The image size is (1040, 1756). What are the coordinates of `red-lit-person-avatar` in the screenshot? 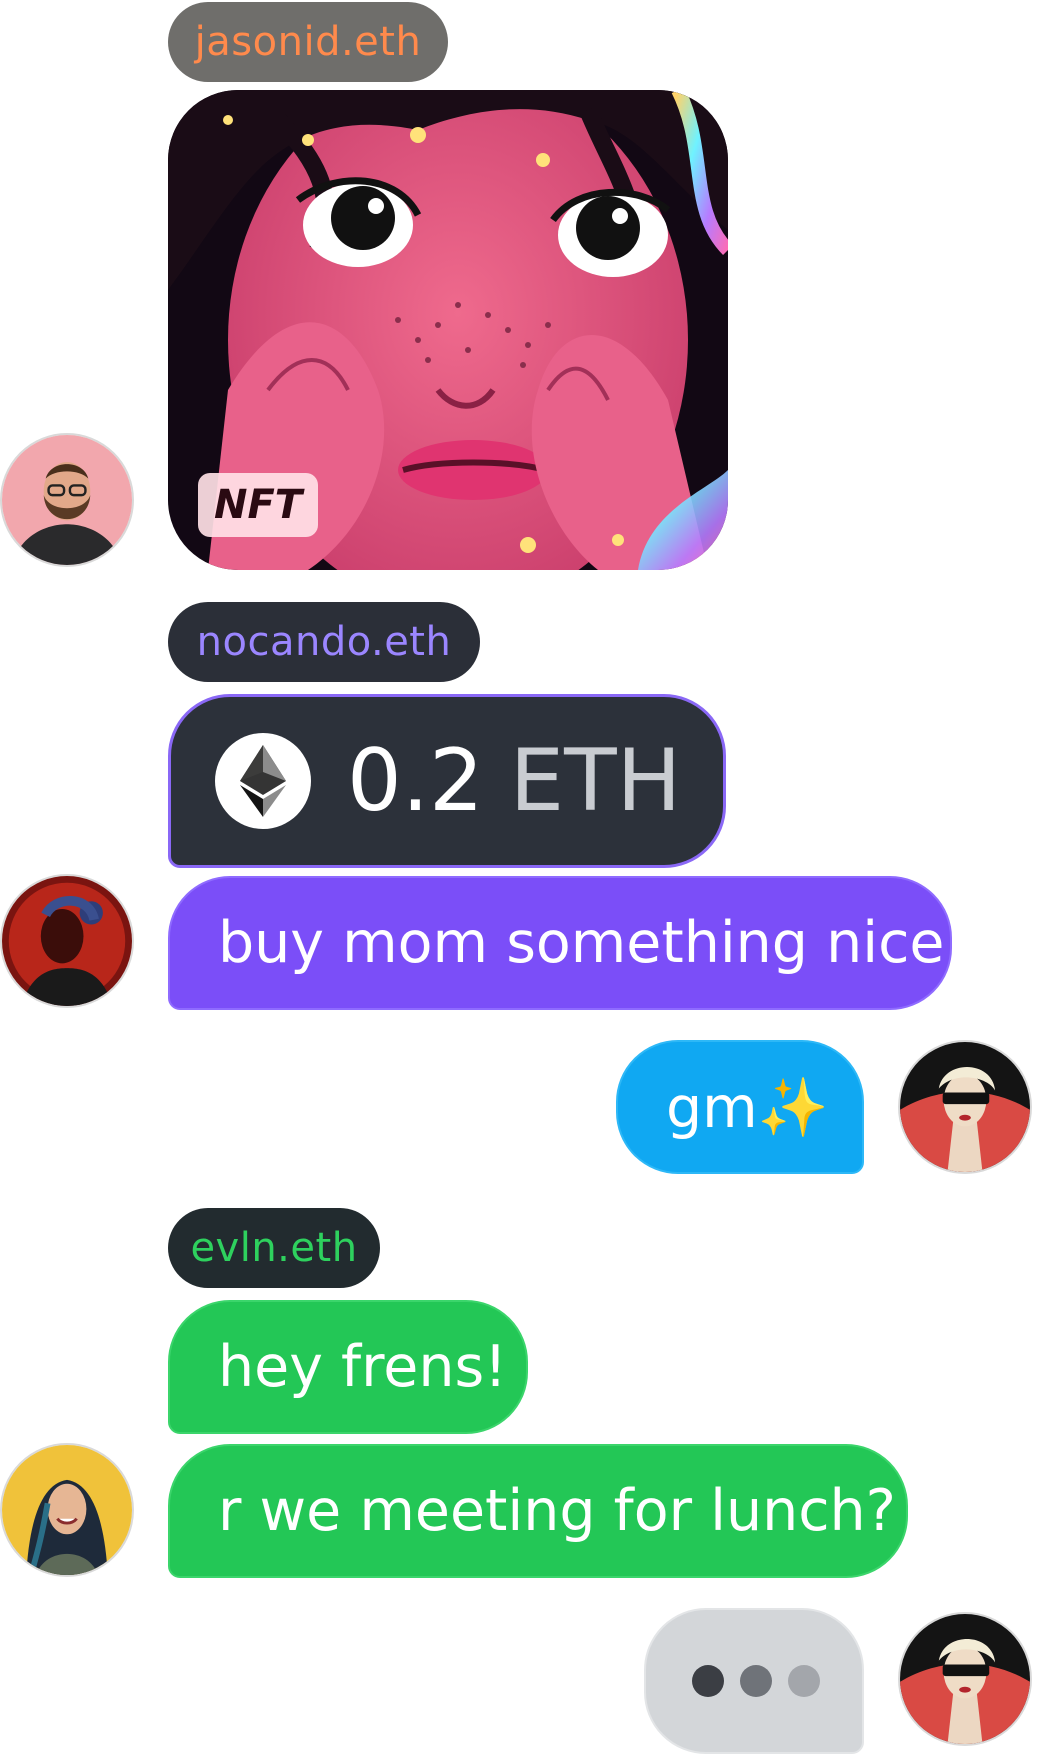 It's located at (67, 941).